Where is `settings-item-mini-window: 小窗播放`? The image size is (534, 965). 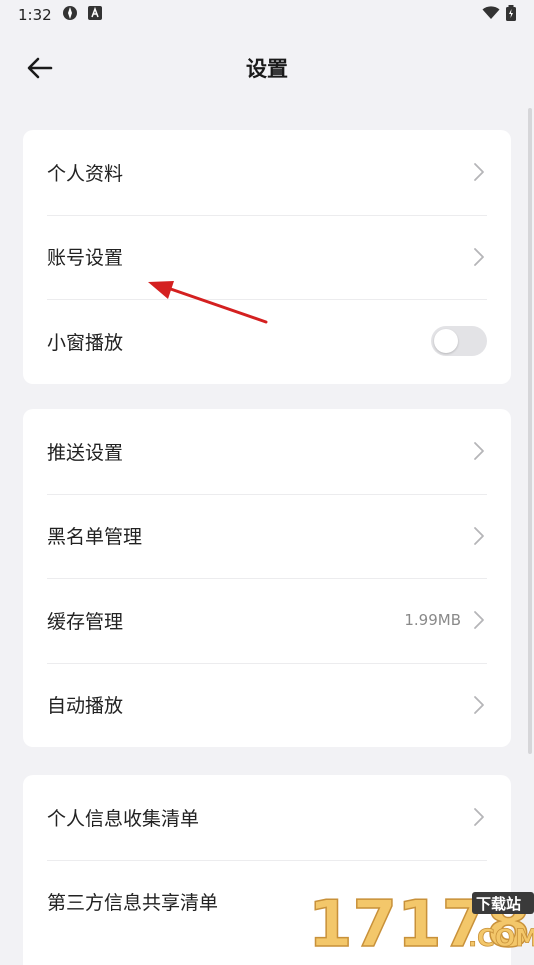 settings-item-mini-window: 小窗播放 is located at coordinates (267, 341).